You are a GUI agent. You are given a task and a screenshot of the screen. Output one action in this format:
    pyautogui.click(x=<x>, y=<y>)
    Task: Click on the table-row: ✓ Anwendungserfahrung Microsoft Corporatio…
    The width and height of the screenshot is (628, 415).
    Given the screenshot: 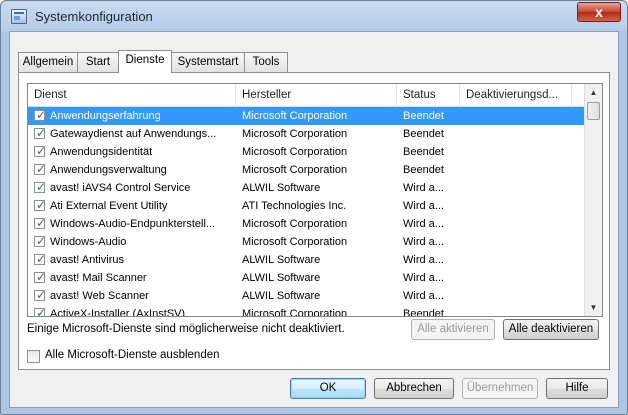 What is the action you would take?
    pyautogui.click(x=307, y=116)
    